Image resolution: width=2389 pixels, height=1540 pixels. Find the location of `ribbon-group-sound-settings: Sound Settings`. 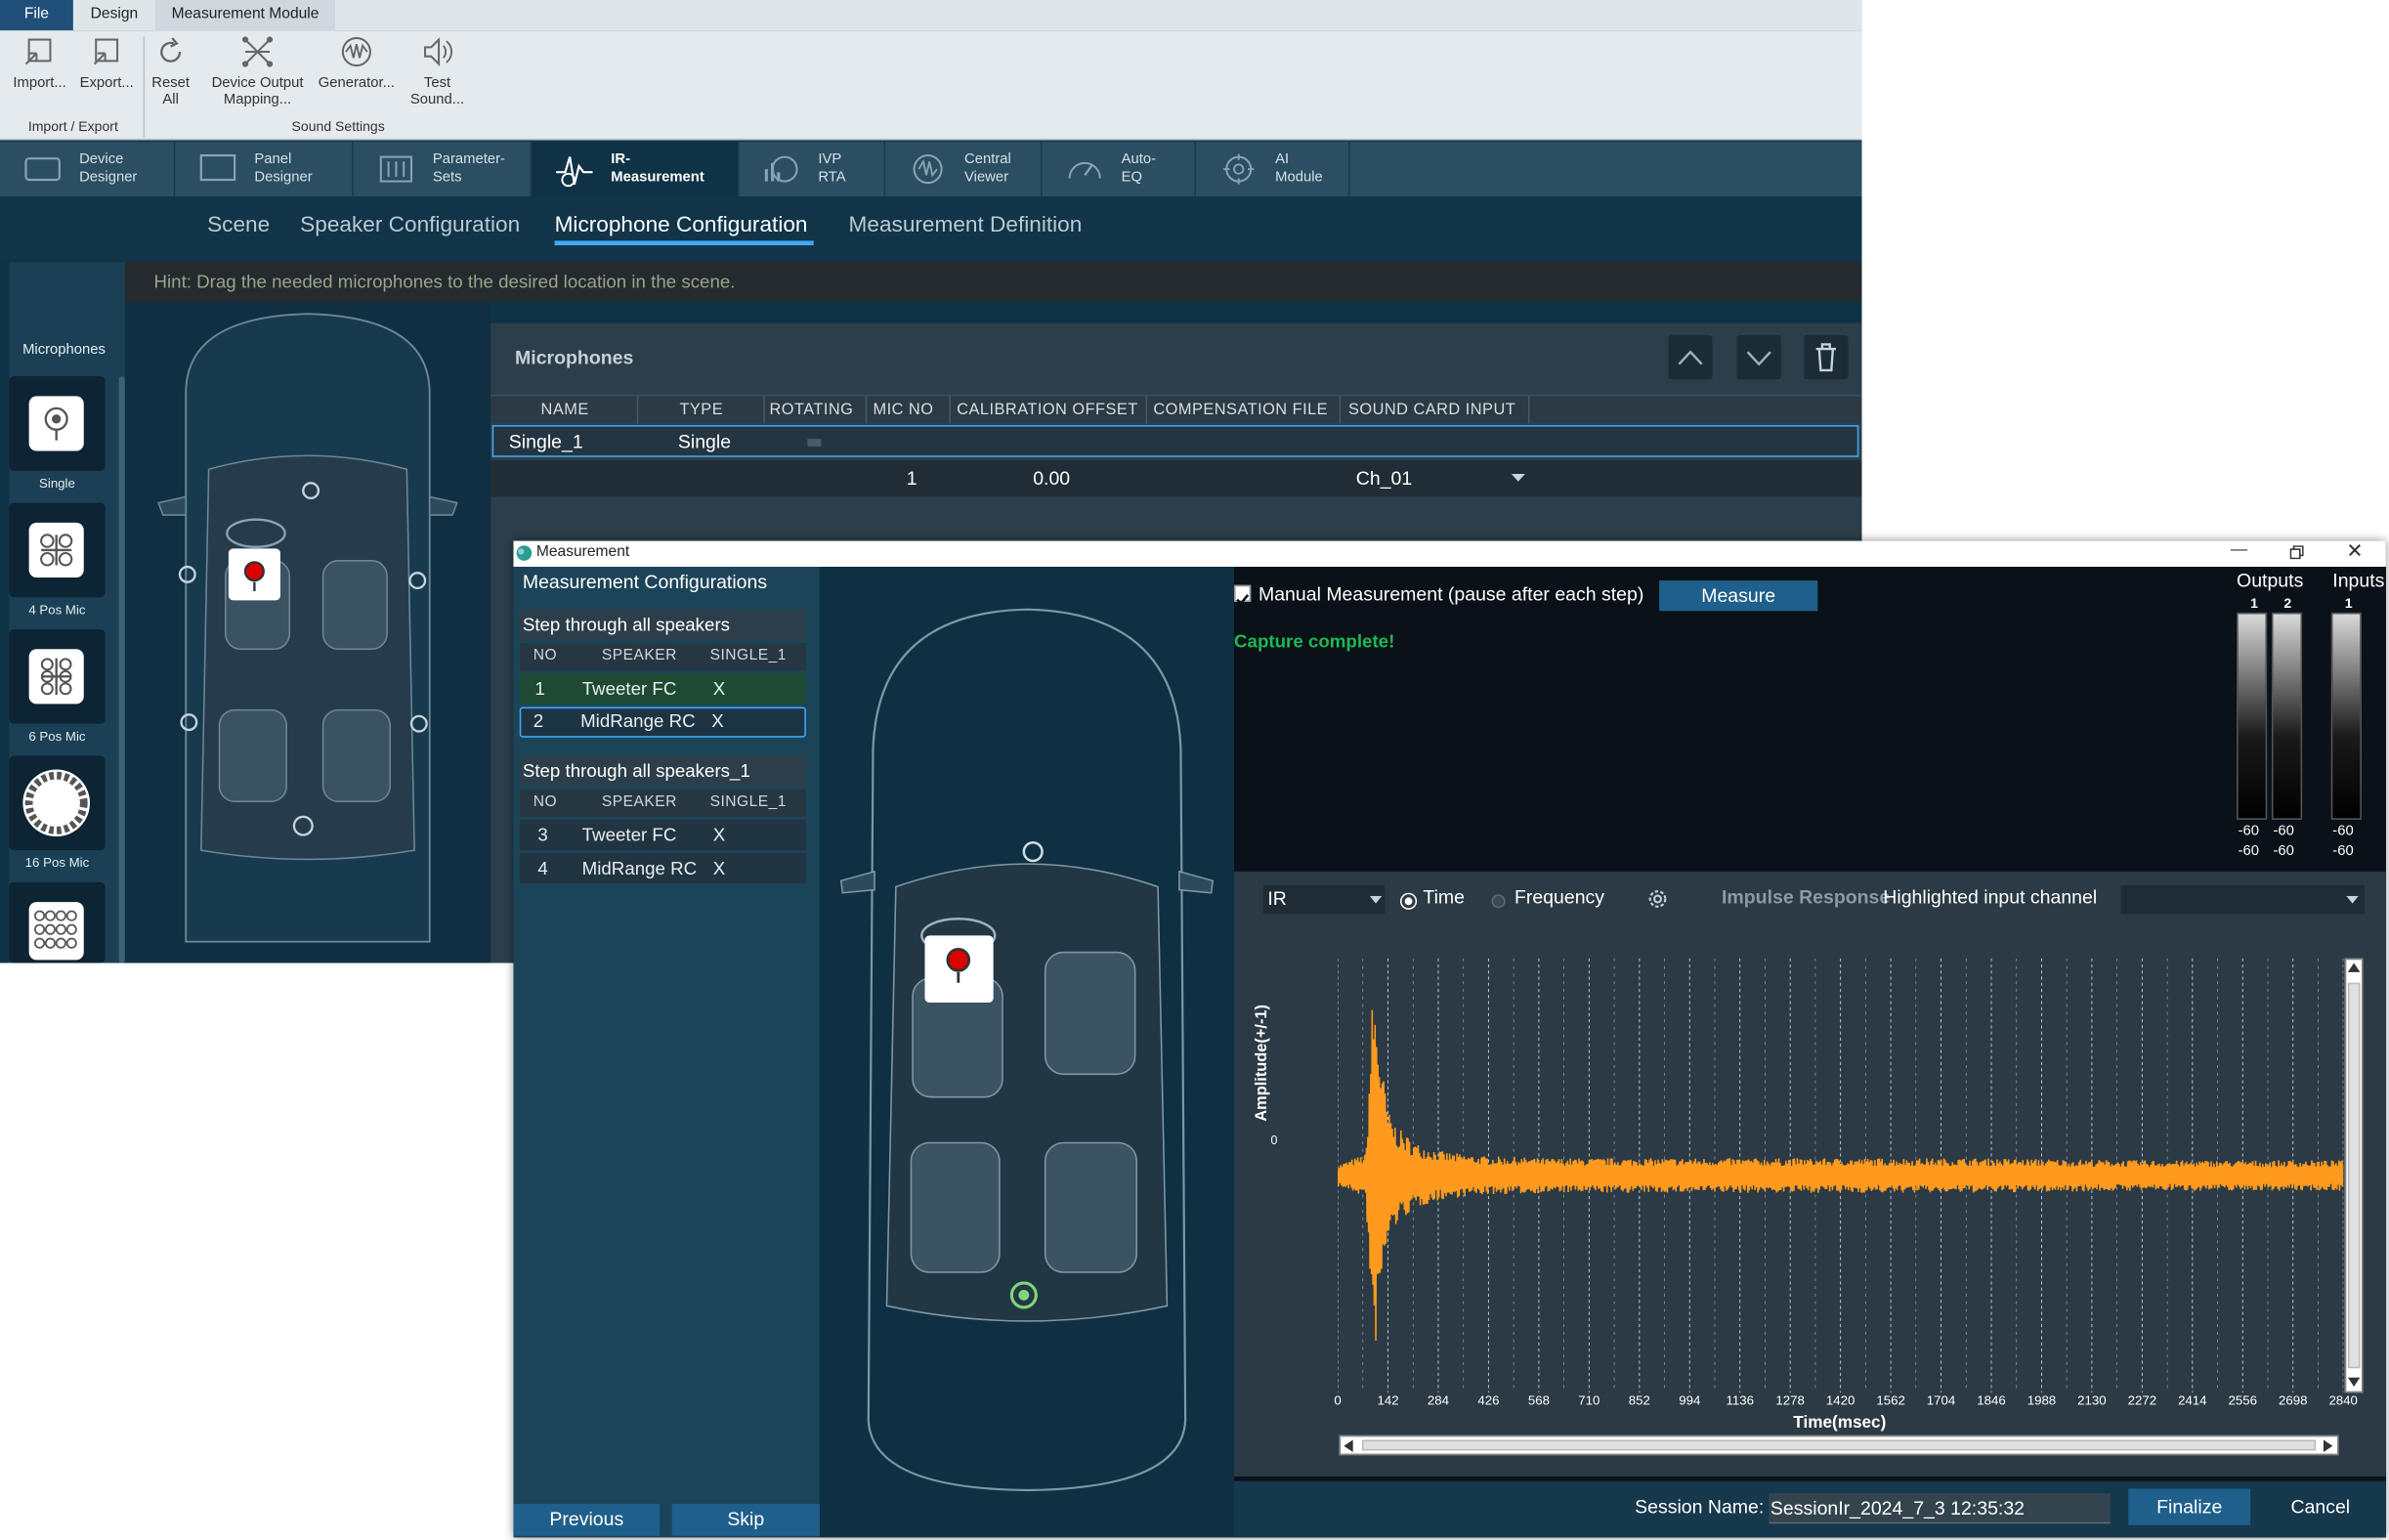

ribbon-group-sound-settings: Sound Settings is located at coordinates (338, 126).